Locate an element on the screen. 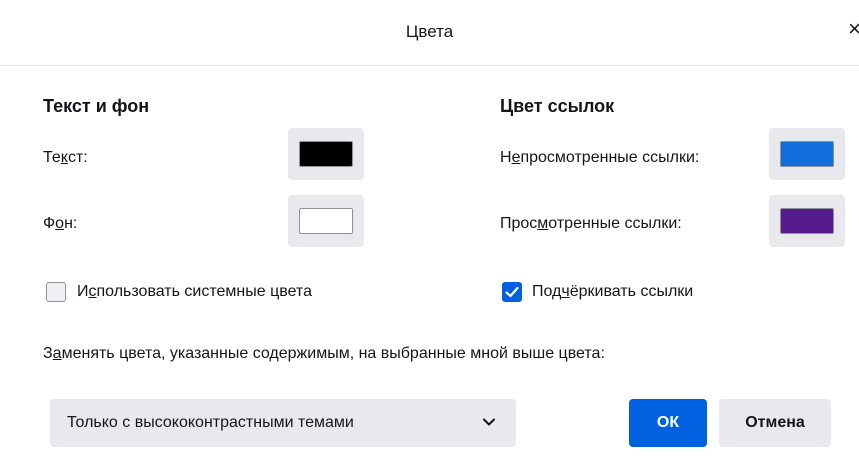 The height and width of the screenshot is (458, 859). link-colors-heading: Цвет ссылок is located at coordinates (557, 106).